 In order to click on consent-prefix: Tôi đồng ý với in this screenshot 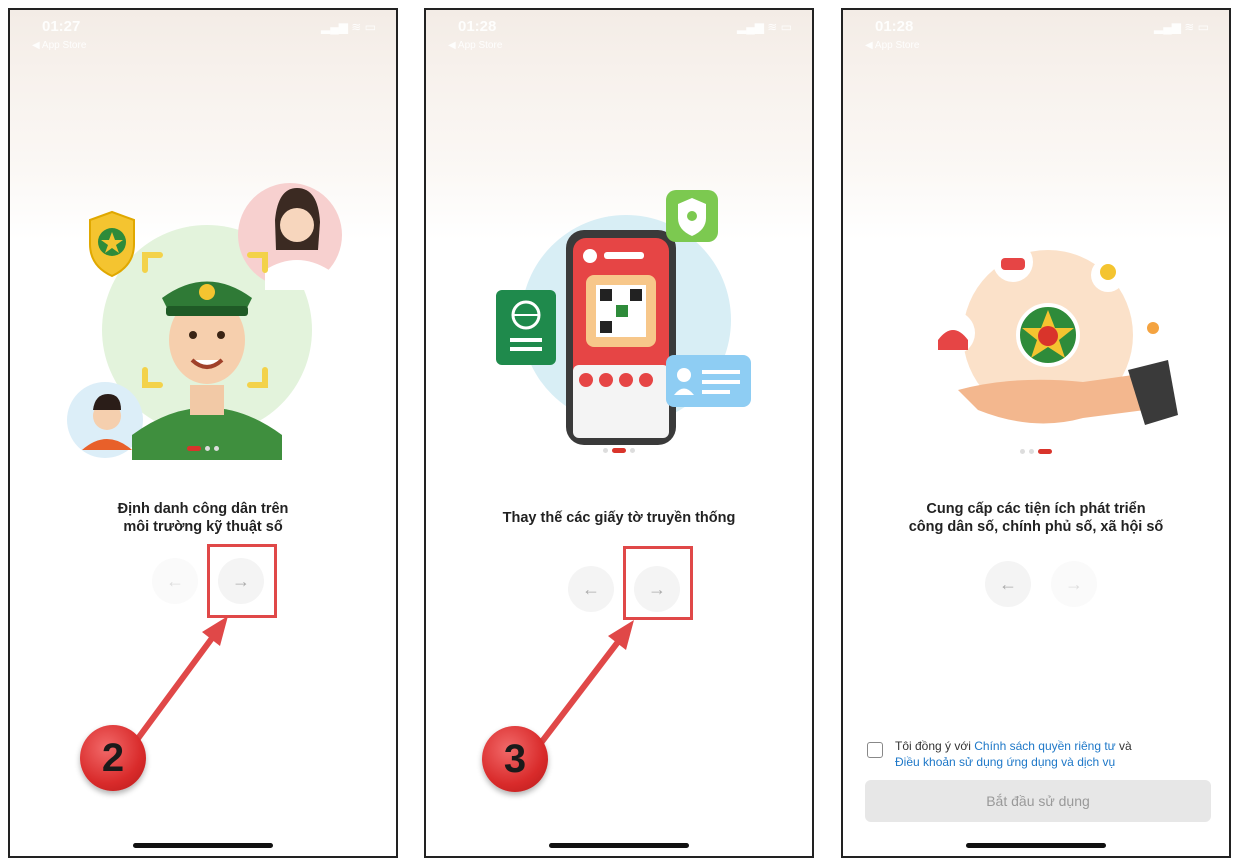, I will do `click(935, 746)`.